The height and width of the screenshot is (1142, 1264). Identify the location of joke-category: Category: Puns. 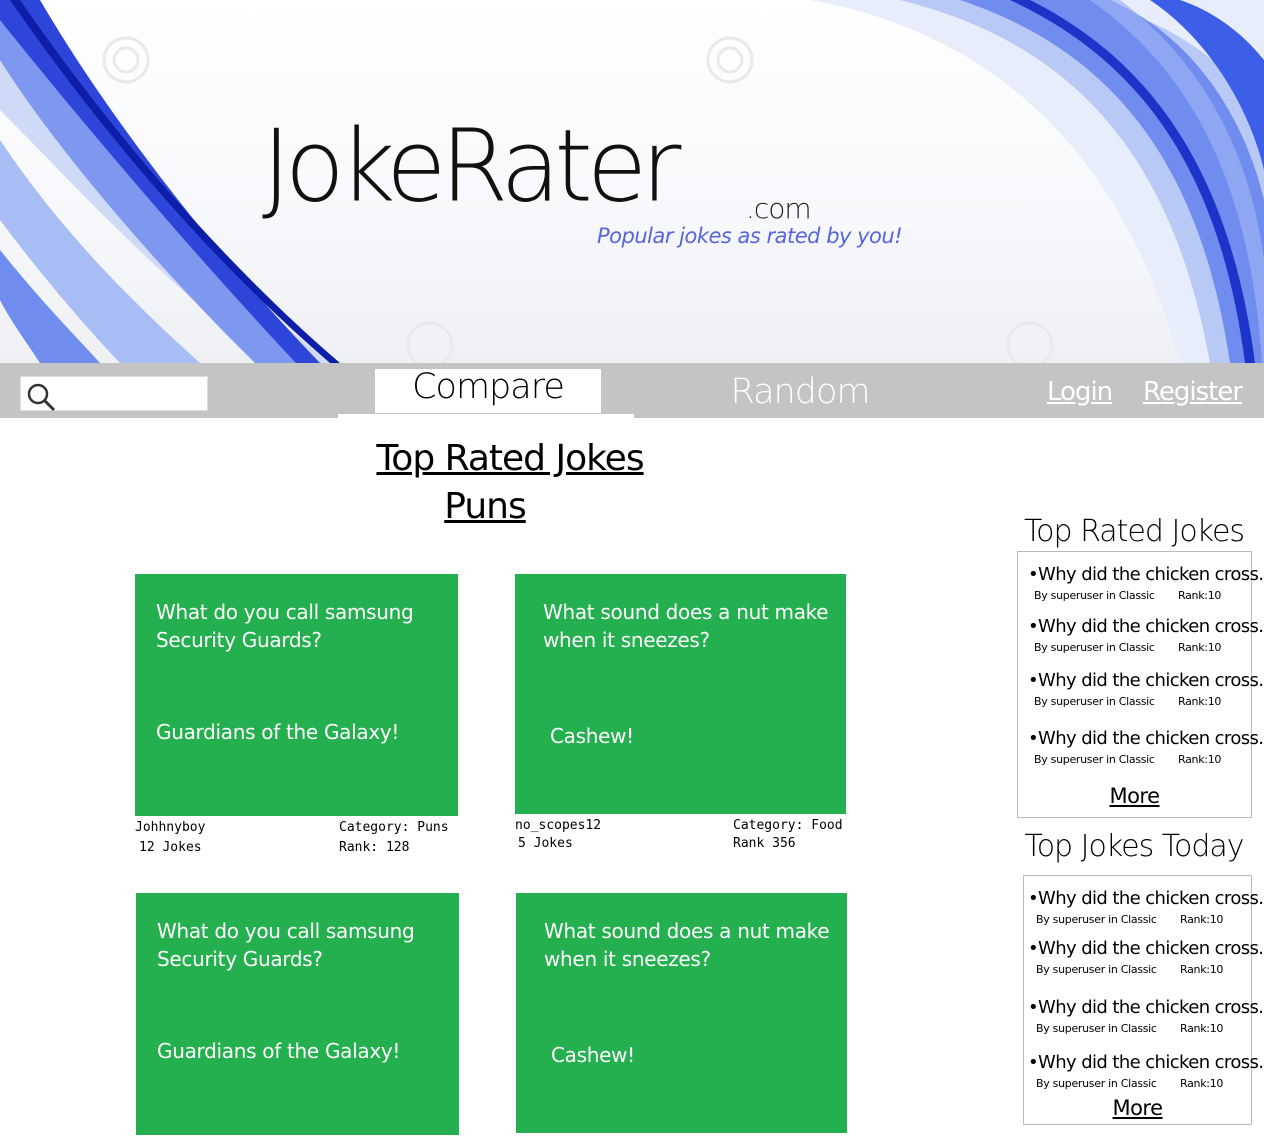
(394, 827).